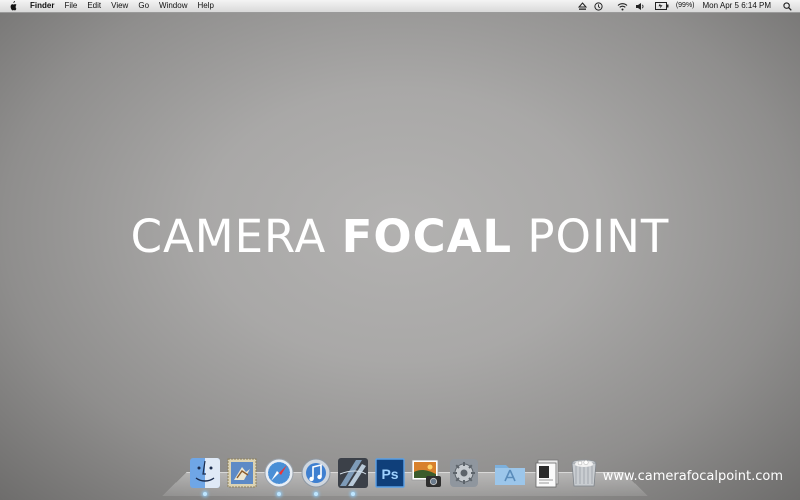  What do you see at coordinates (143, 6) in the screenshot?
I see `menu-go: Go` at bounding box center [143, 6].